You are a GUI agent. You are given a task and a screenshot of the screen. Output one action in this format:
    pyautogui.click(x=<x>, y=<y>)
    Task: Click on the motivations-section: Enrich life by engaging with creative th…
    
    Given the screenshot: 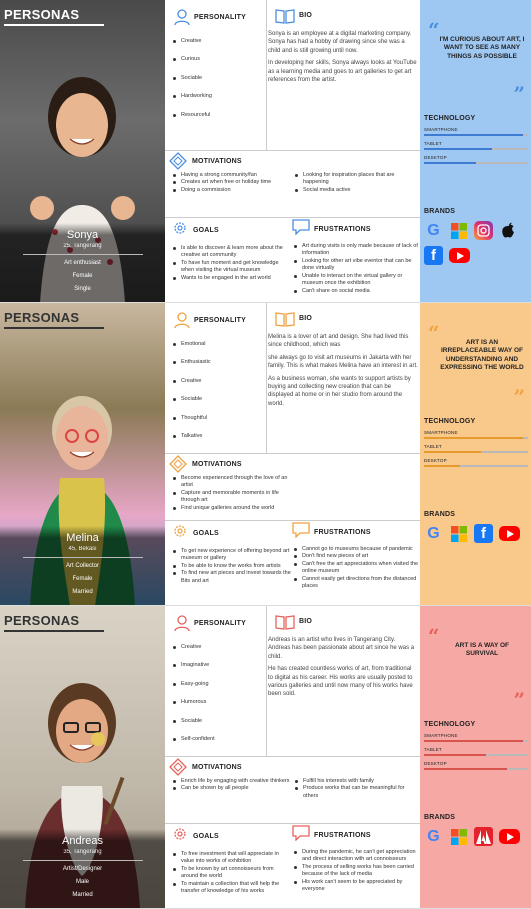 What is the action you would take?
    pyautogui.click(x=294, y=781)
    